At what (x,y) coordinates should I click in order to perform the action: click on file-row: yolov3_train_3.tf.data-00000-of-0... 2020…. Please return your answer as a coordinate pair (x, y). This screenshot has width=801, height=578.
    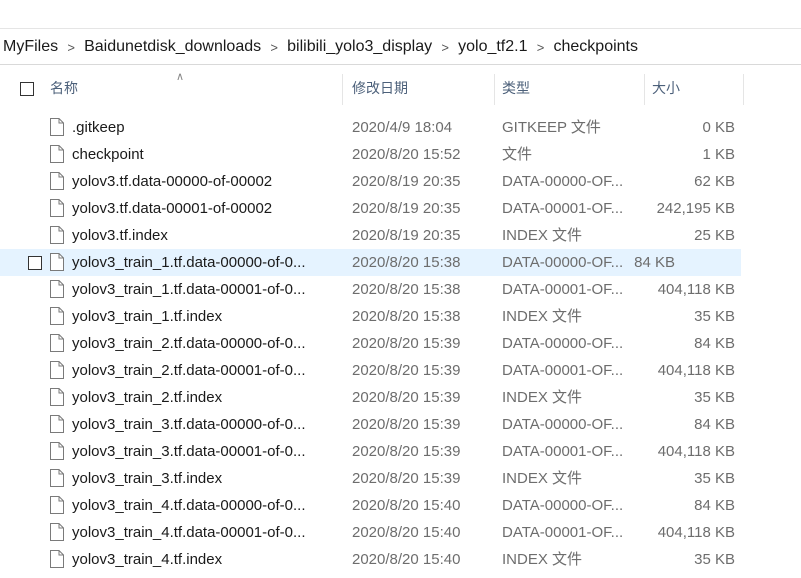
    Looking at the image, I should click on (400, 424).